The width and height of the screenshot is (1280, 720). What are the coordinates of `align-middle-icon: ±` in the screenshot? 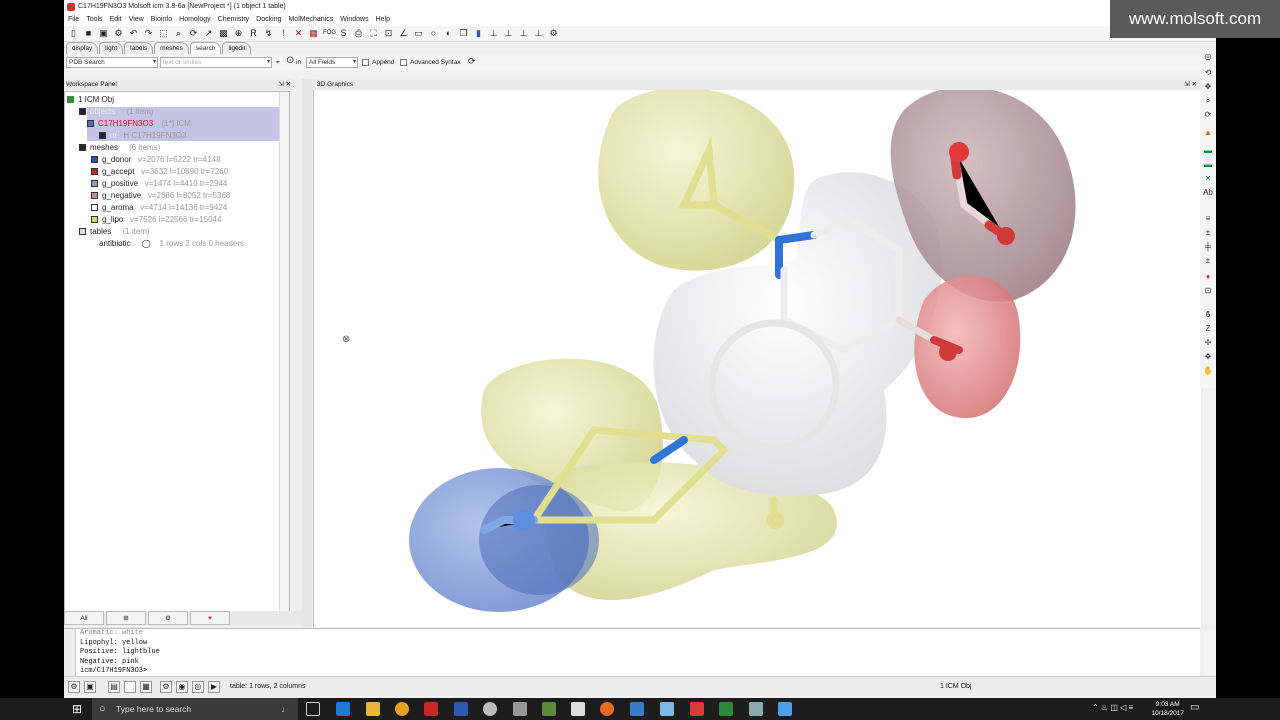 It's located at (1208, 233).